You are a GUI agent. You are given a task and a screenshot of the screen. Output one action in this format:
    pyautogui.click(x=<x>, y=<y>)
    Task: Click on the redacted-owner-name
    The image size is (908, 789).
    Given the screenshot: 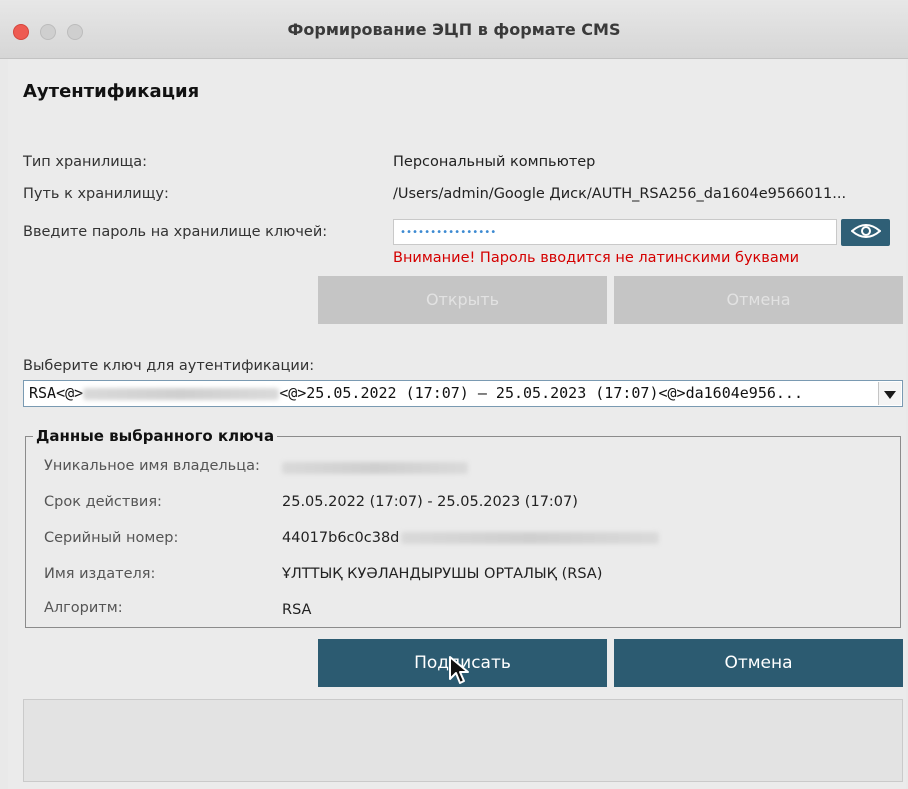 What is the action you would take?
    pyautogui.click(x=375, y=468)
    